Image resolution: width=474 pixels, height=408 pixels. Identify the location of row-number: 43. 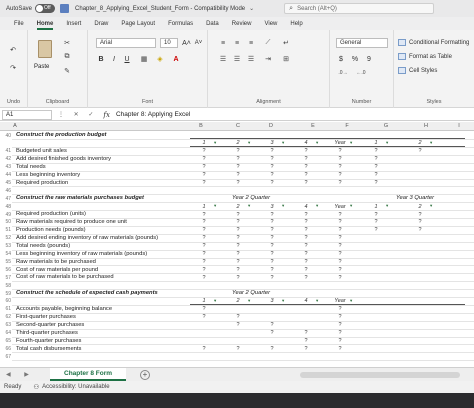
(6, 167).